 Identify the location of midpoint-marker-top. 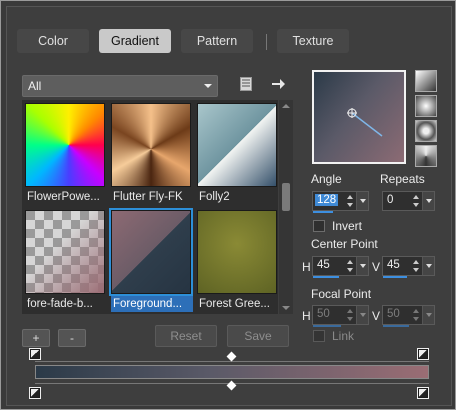
(231, 356).